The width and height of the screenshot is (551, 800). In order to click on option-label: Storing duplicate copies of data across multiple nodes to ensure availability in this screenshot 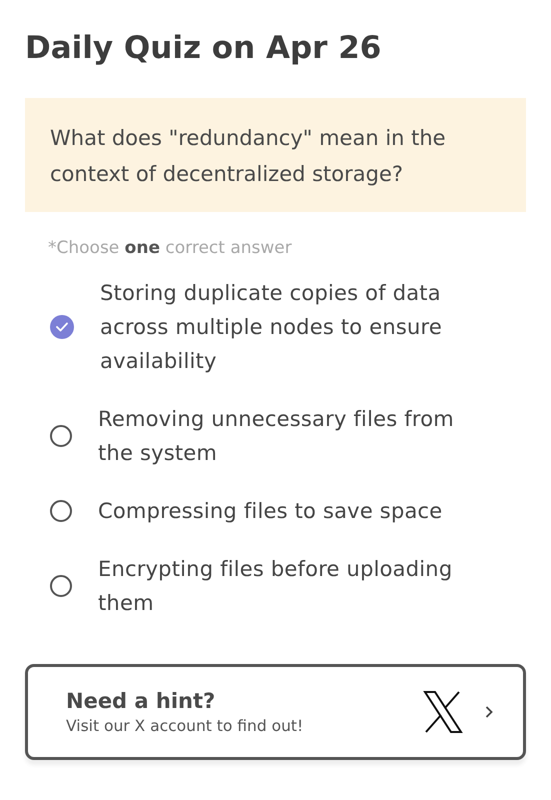, I will do `click(271, 327)`.